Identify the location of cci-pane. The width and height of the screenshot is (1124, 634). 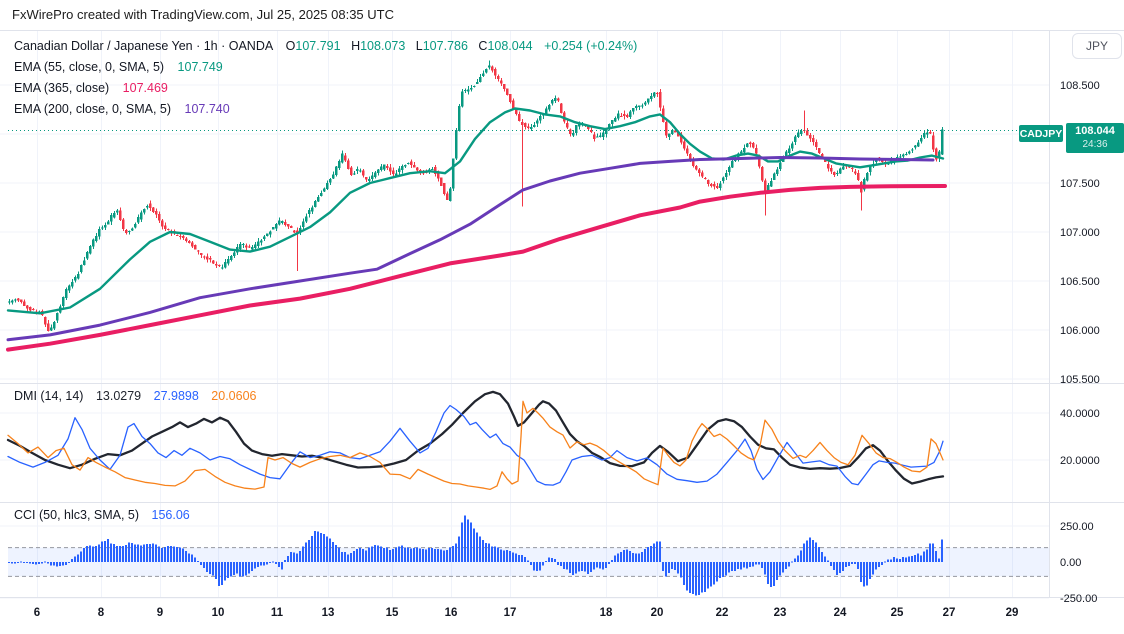
(528, 555).